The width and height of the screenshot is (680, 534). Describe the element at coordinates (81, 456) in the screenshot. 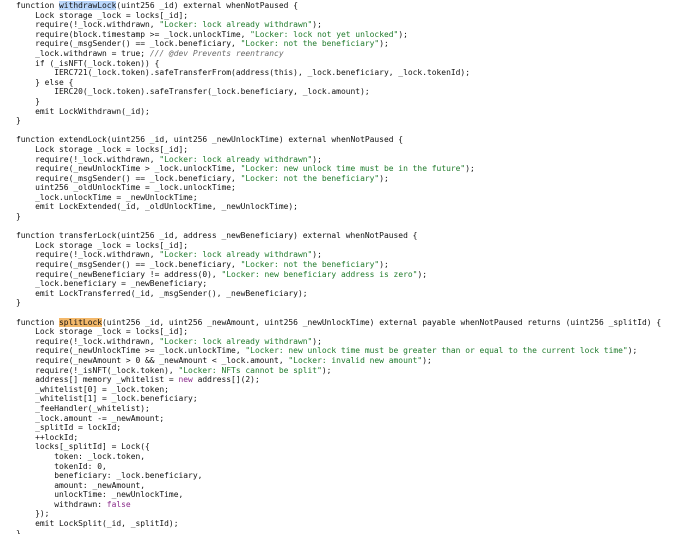

I see `code-token: token: _lock.token,` at that location.